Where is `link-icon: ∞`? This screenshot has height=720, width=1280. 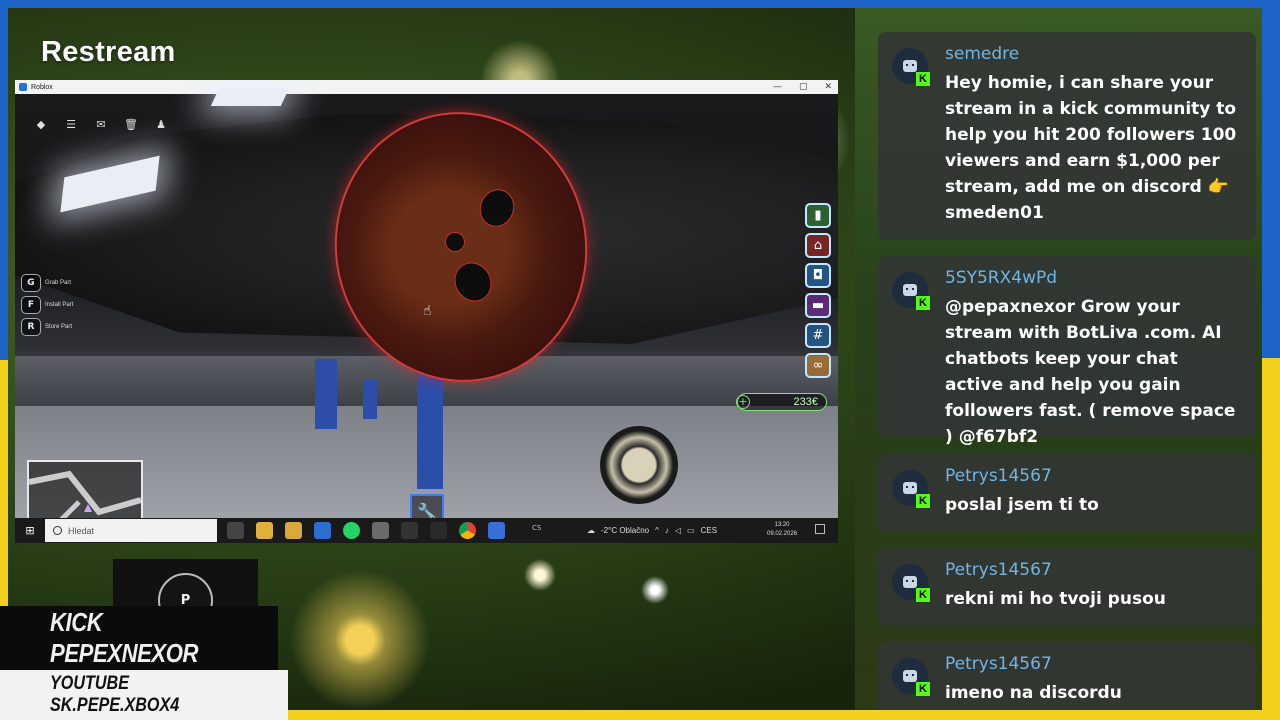
link-icon: ∞ is located at coordinates (818, 365).